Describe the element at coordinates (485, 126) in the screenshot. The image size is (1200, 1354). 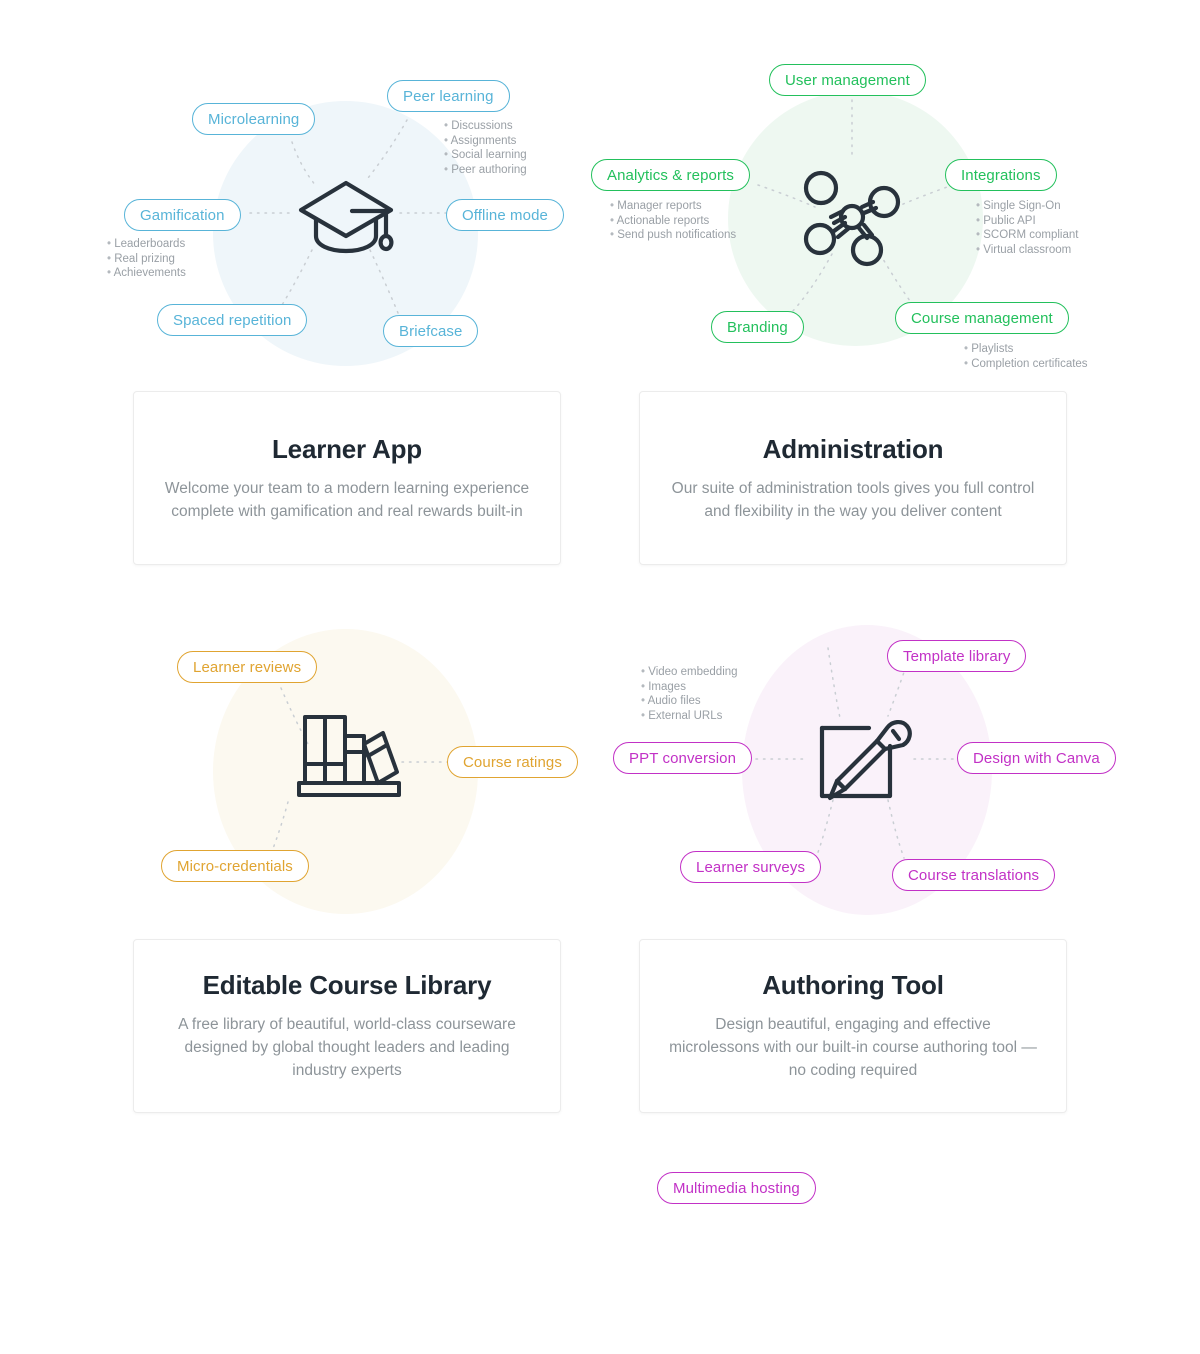
I see `list-item: Discussions` at that location.